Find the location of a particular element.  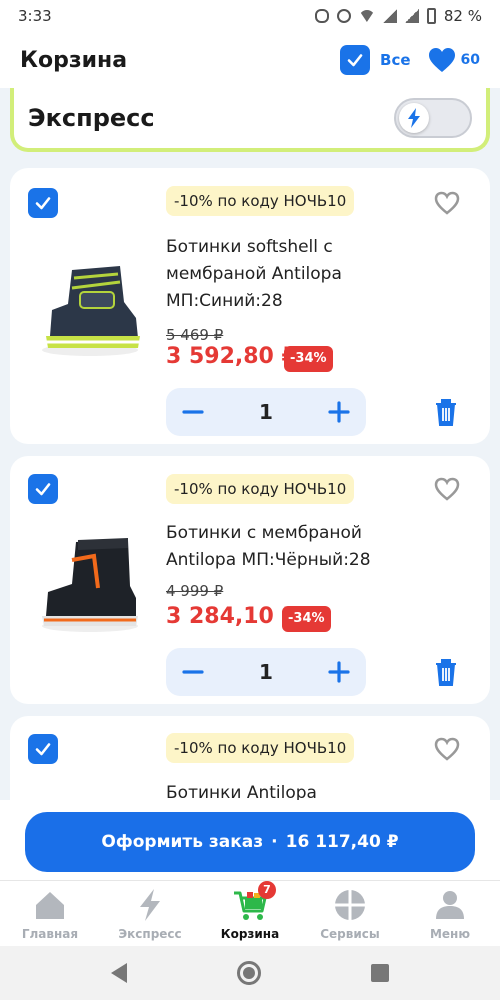

nav-home-label: Главная is located at coordinates (50, 934).